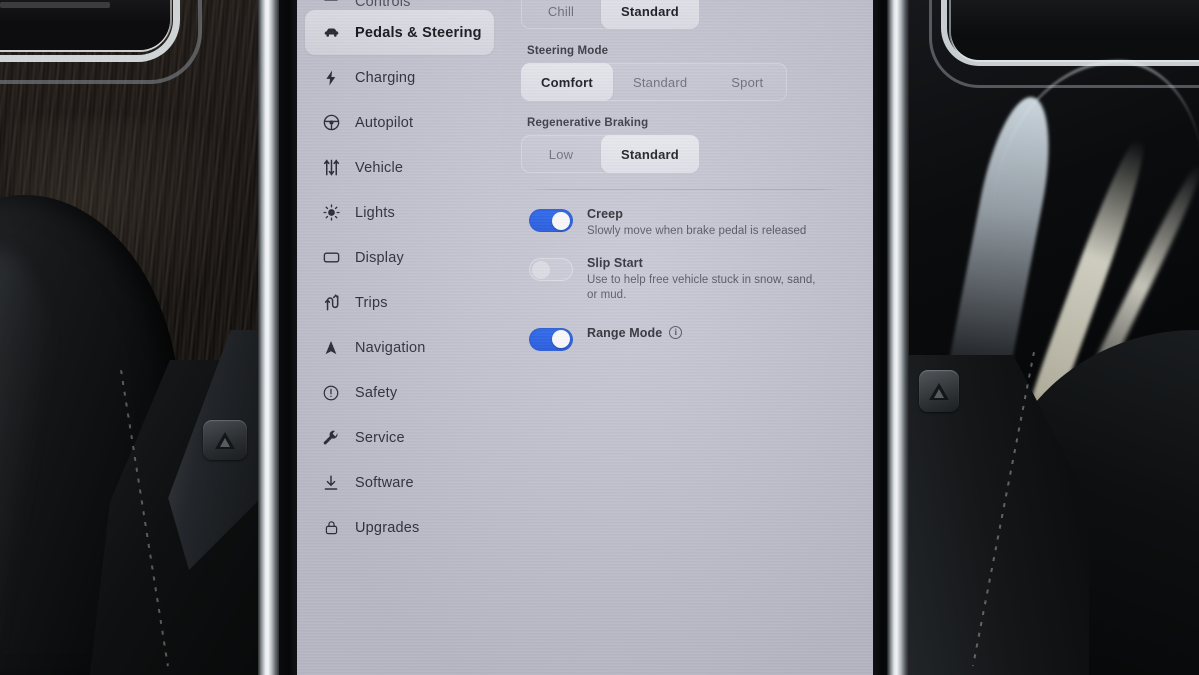 This screenshot has width=1199, height=675. Describe the element at coordinates (568, 51) in the screenshot. I see `steering-mode-label: Steering Mode` at that location.